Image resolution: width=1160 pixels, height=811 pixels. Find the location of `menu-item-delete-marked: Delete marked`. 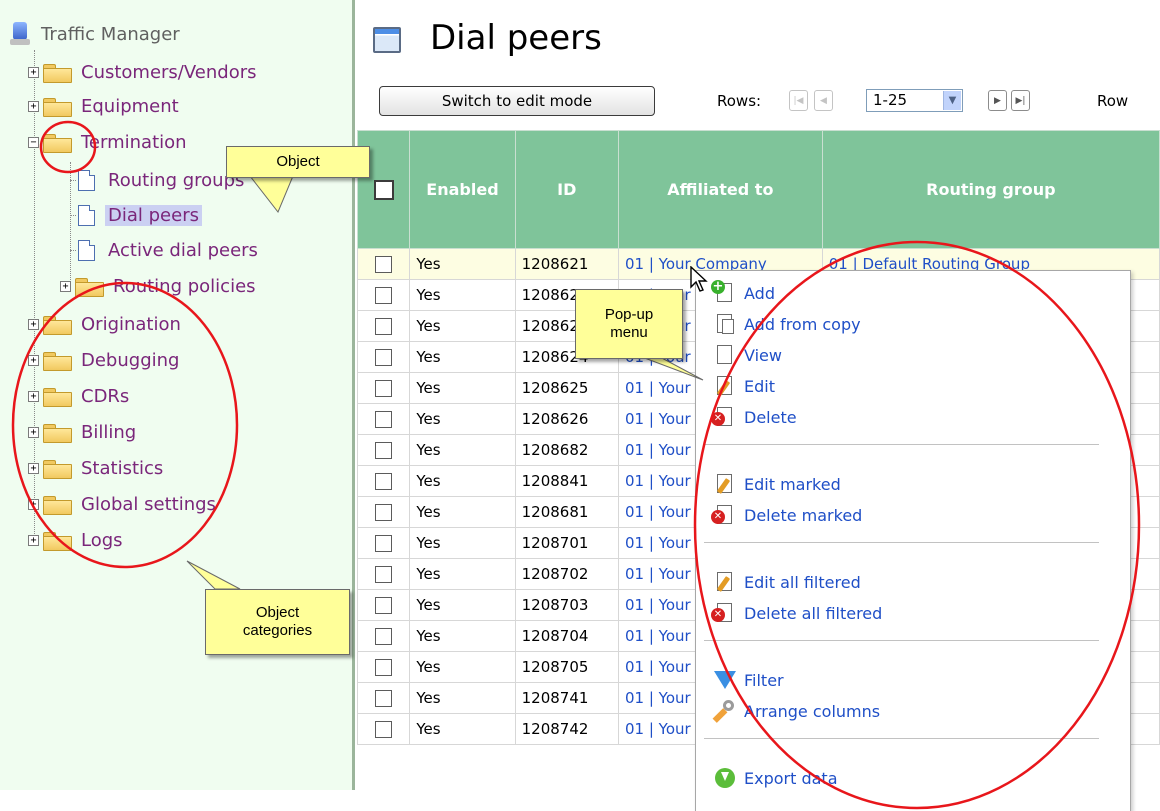

menu-item-delete-marked: Delete marked is located at coordinates (787, 515).